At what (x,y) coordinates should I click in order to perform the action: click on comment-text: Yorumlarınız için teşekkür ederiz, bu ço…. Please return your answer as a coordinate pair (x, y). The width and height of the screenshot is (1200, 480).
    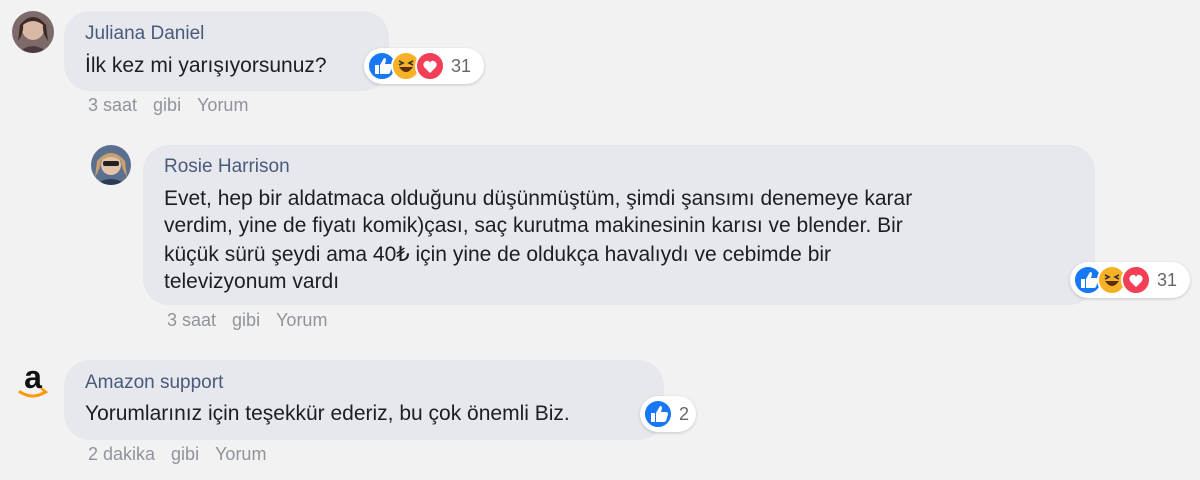
    Looking at the image, I should click on (327, 413).